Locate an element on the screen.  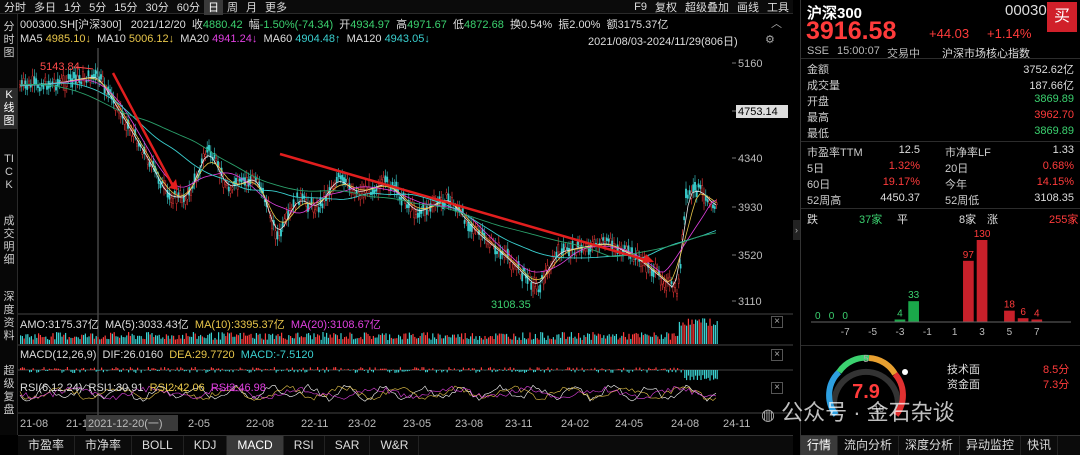
collapse-handle: › is located at coordinates (796, 230).